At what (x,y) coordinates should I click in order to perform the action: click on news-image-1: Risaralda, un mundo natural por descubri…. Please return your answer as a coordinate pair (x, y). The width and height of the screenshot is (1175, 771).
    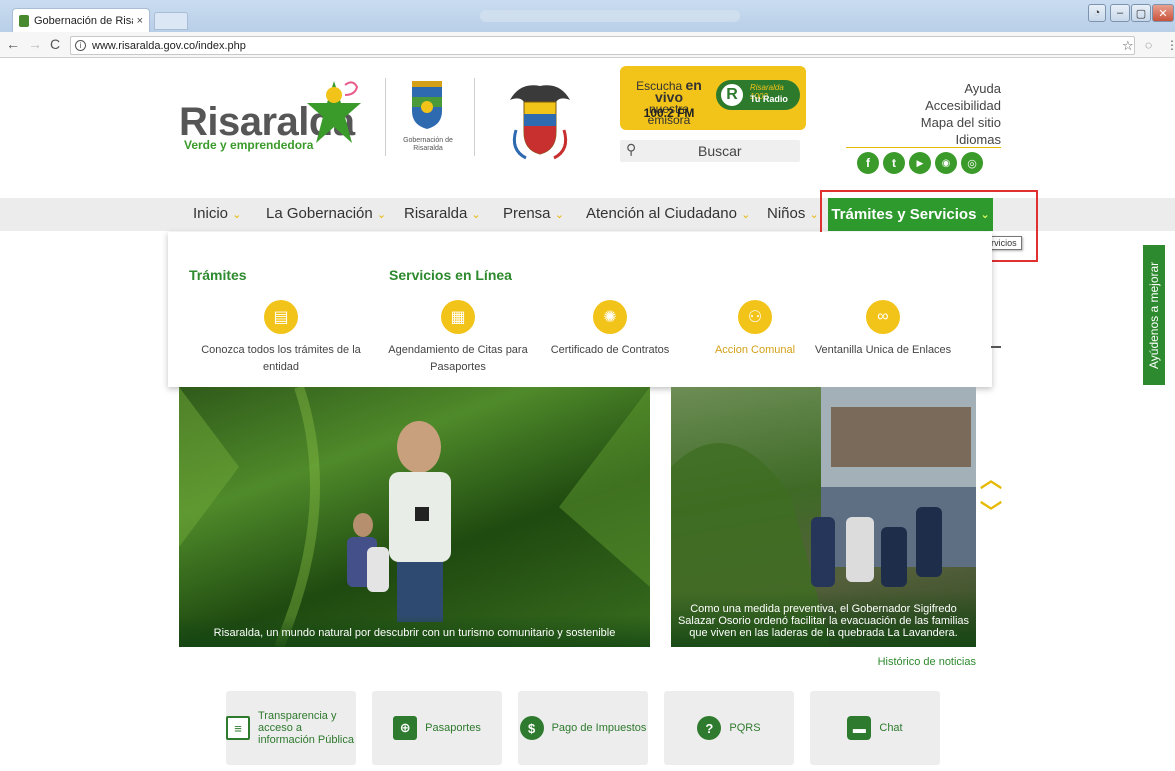
    Looking at the image, I should click on (414, 517).